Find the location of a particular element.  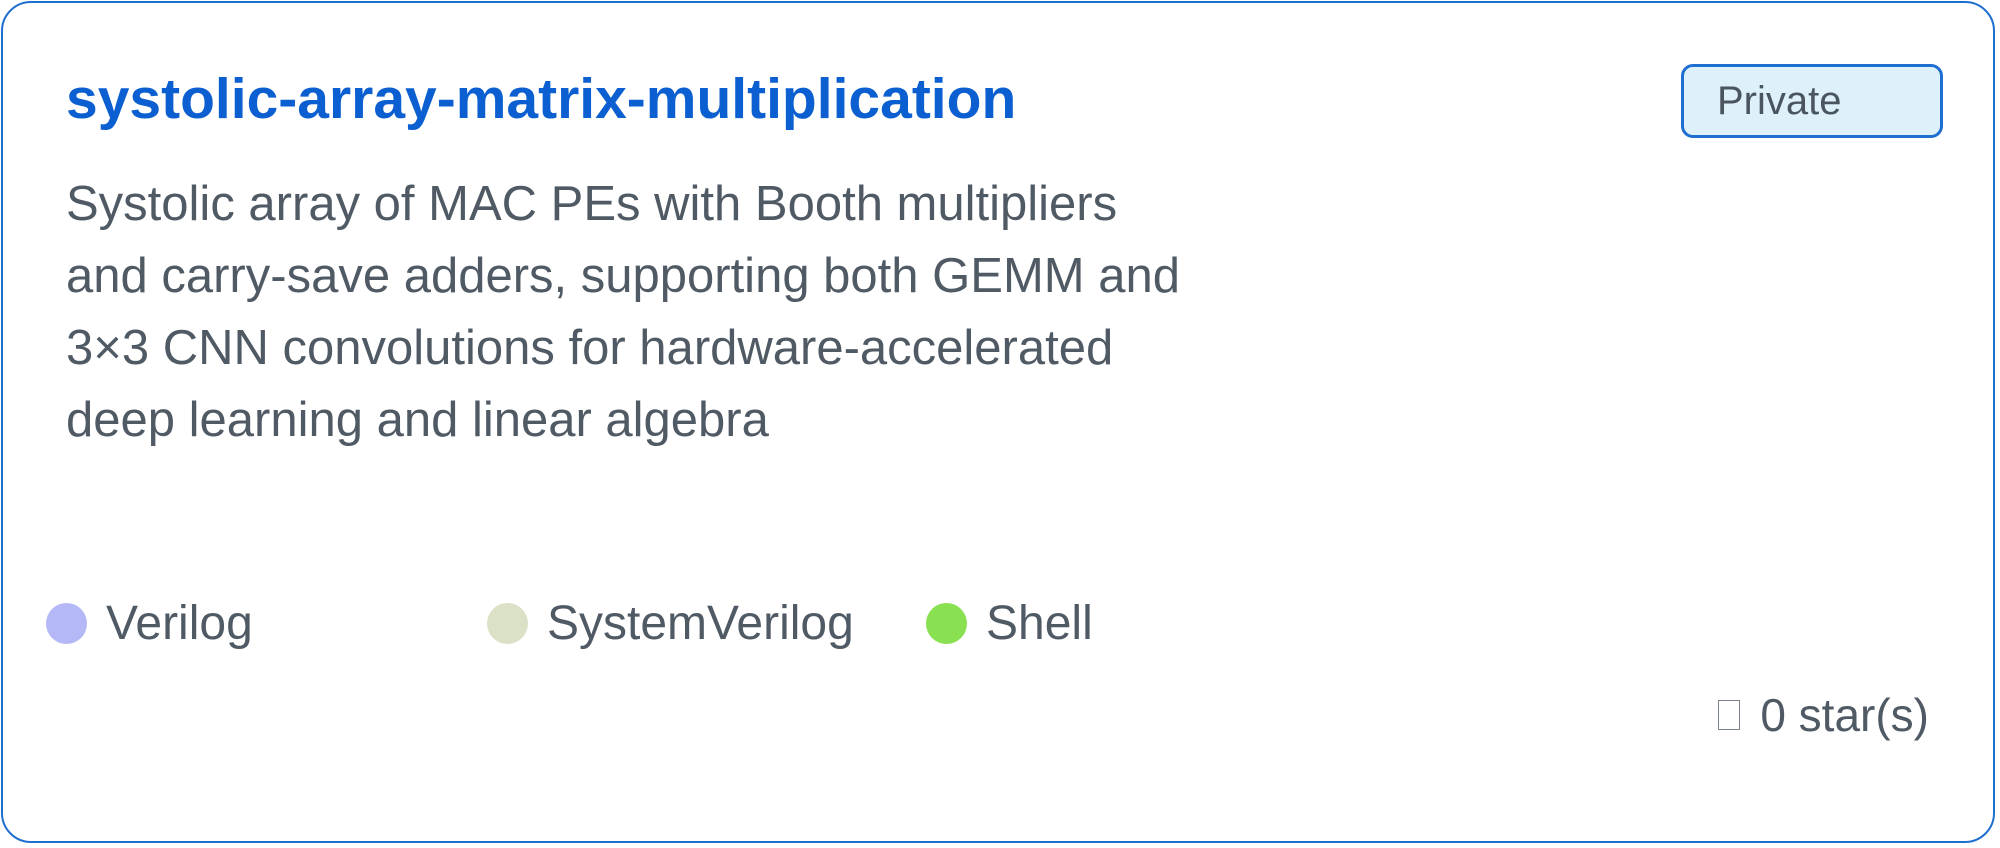

language-item-systemverilog: SystemVerilog is located at coordinates (670, 623).